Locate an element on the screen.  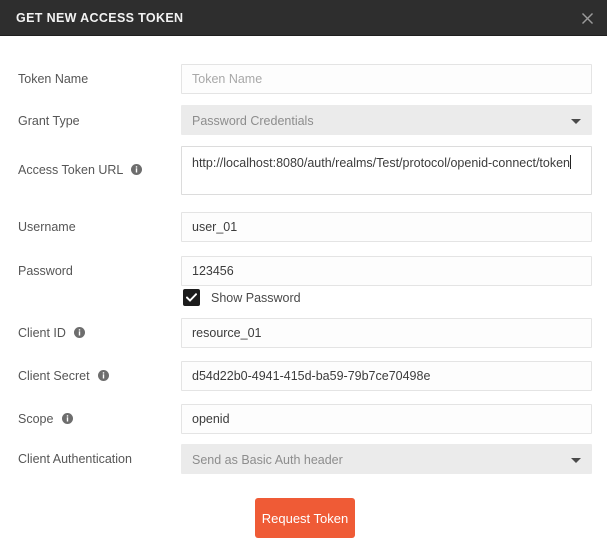
client-authentication-select: Send as Basic Auth header is located at coordinates (386, 459).